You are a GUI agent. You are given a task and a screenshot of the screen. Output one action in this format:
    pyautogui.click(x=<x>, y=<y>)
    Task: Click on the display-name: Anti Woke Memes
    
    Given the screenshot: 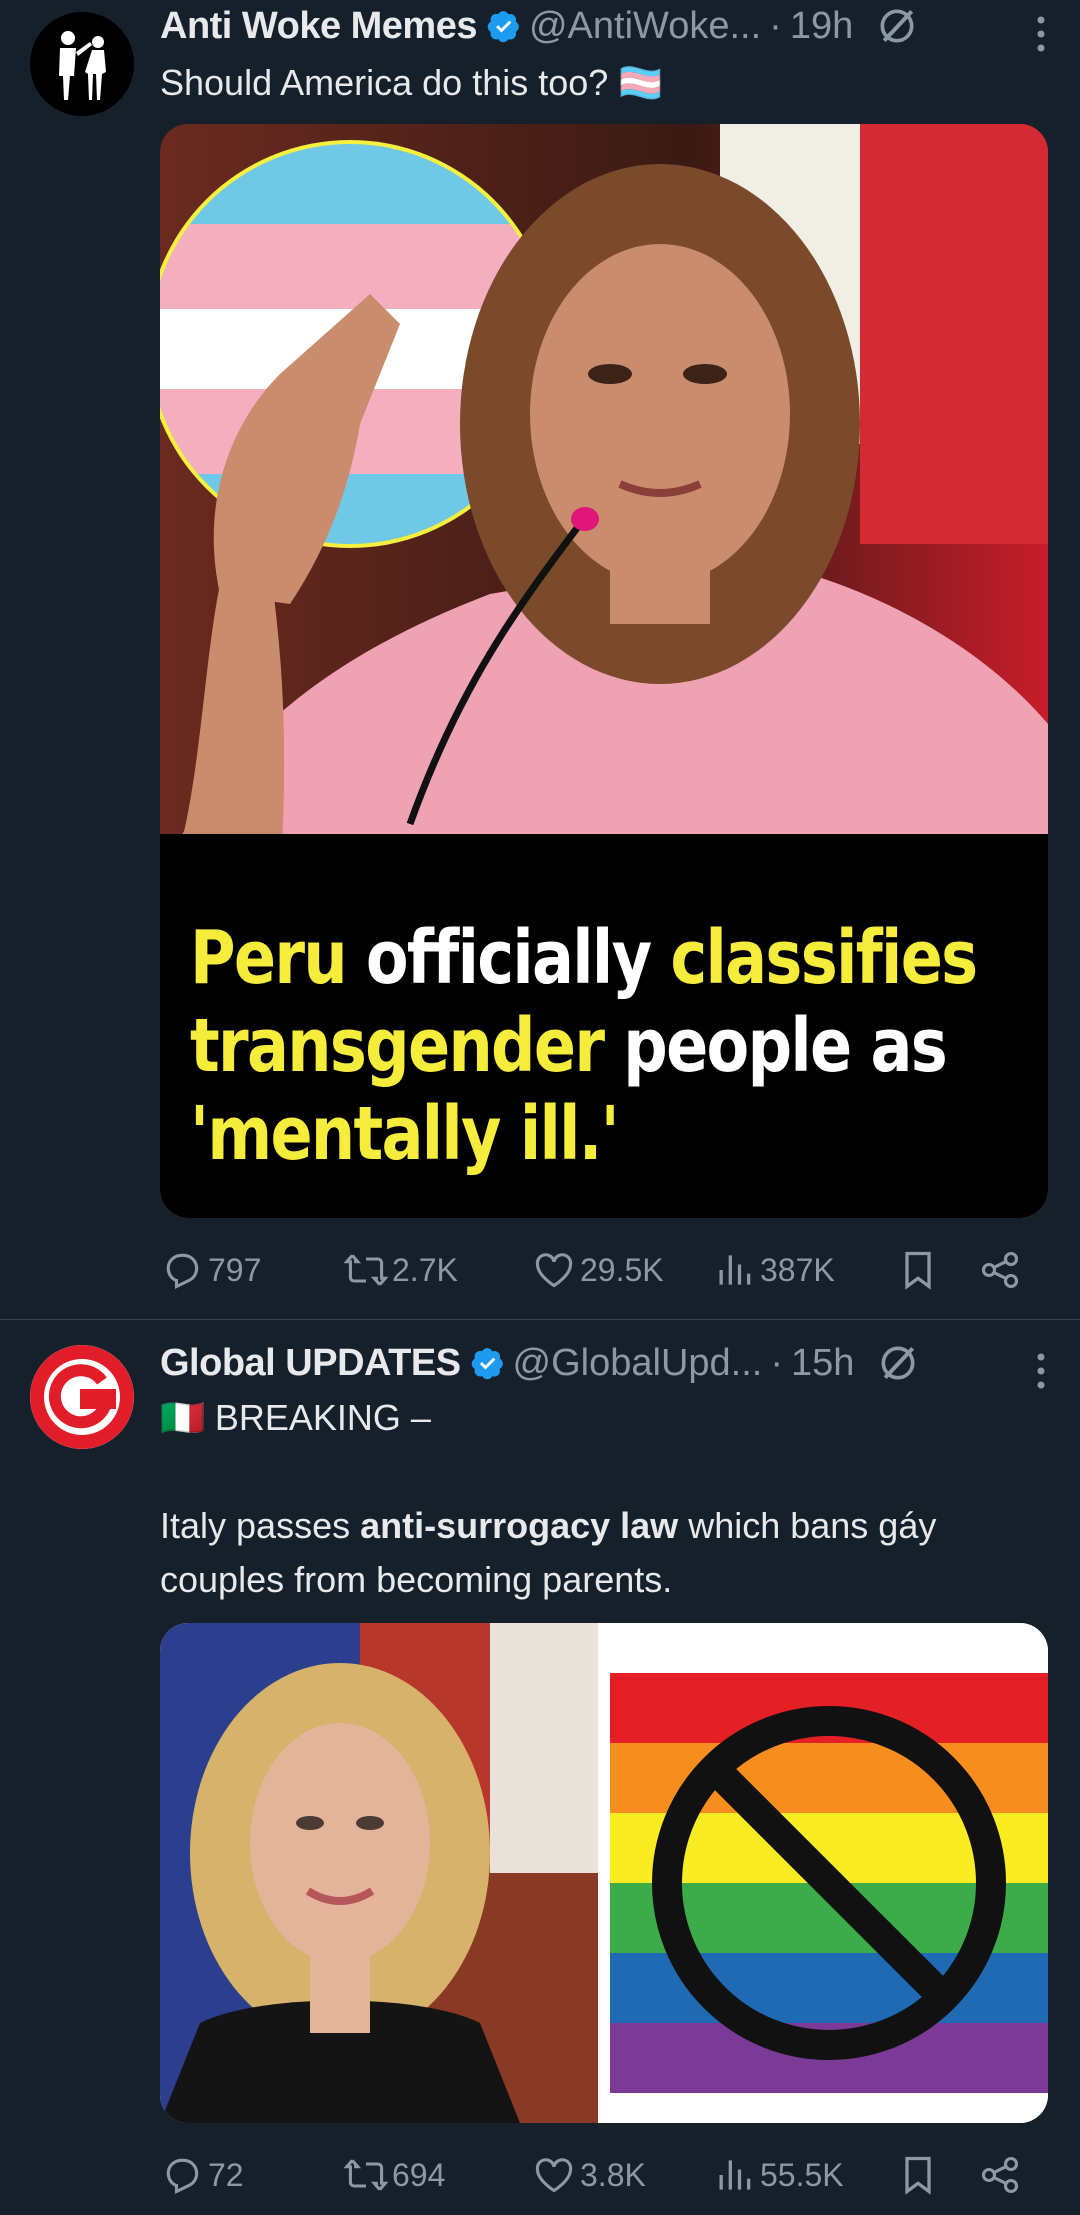 What is the action you would take?
    pyautogui.click(x=318, y=26)
    